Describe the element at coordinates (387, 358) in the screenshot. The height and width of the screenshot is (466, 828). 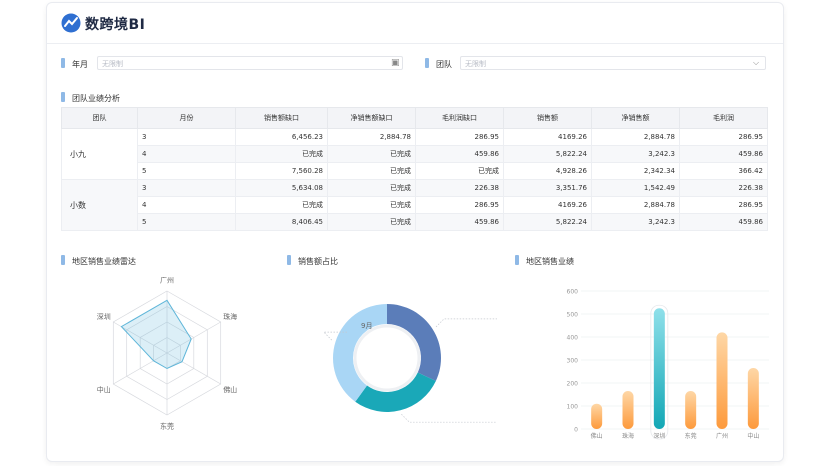
I see `donut-inner-ring` at that location.